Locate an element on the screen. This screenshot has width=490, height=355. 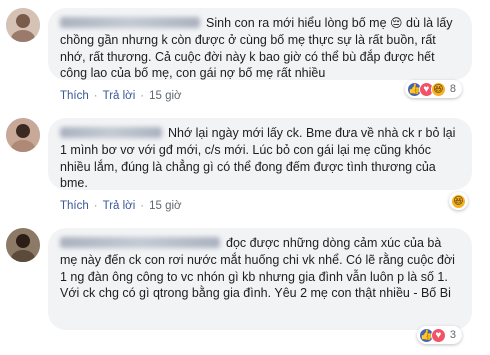
love-icon: ♥ is located at coordinates (438, 335).